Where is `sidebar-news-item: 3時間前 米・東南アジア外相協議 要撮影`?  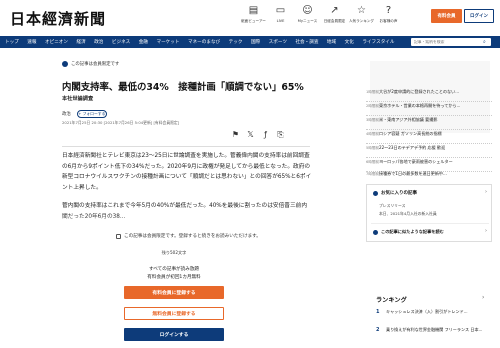
sidebar-news-item: 3時間前 米・東南アジア外相協議 要撮影 is located at coordinates (429, 123).